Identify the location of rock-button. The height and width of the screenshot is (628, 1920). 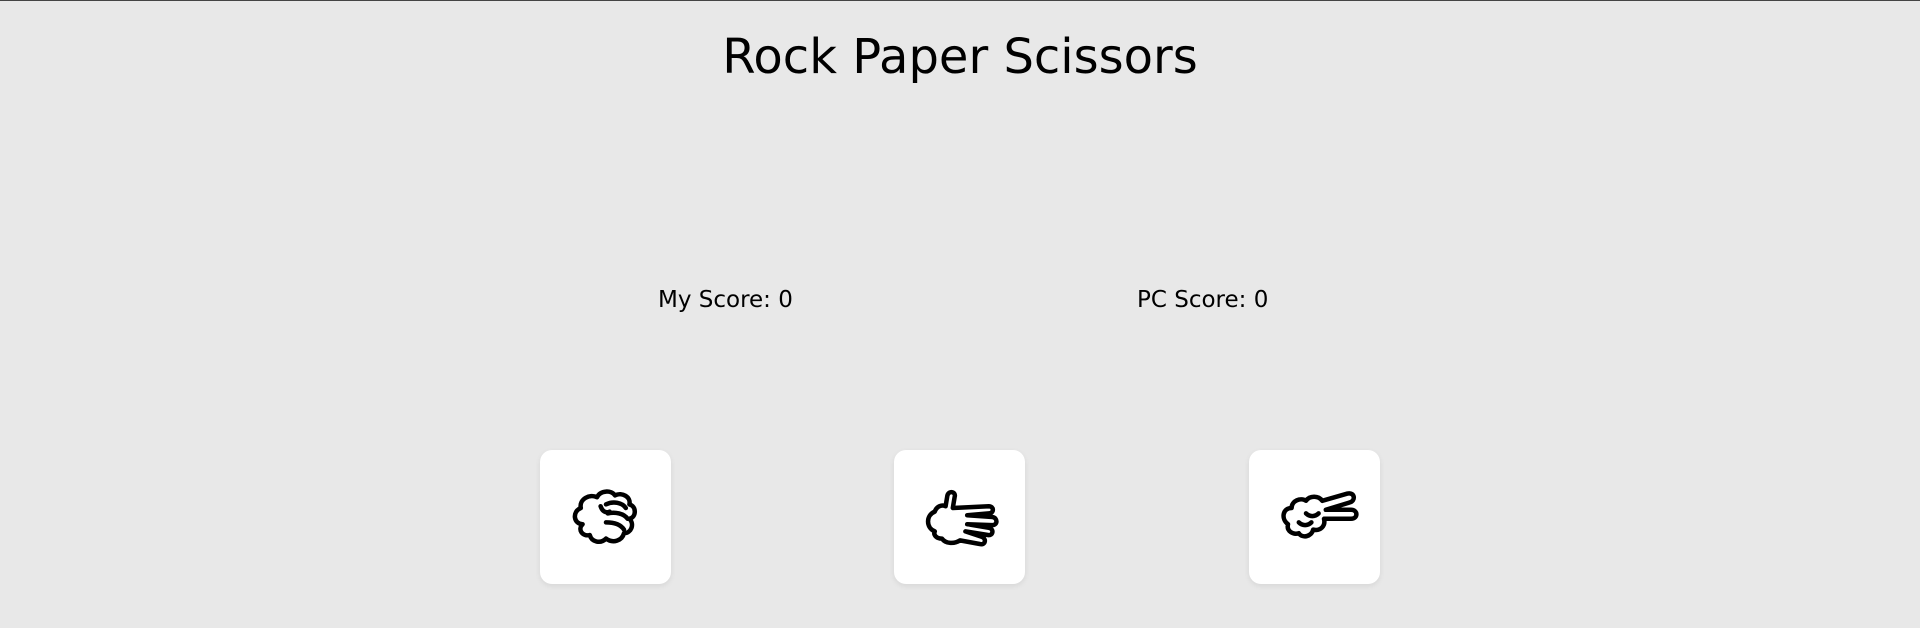
(605, 517).